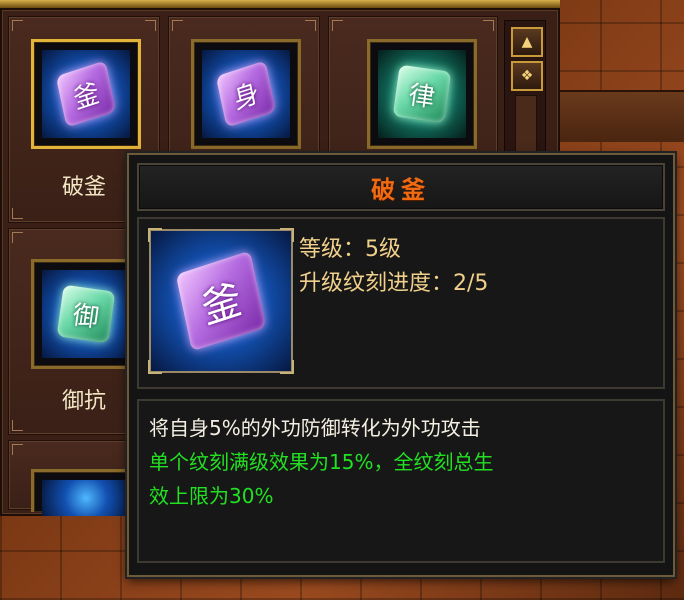 The height and width of the screenshot is (600, 684). I want to click on tooltip-stats: 等级：5级 升级纹刻进度：2/5, so click(393, 267).